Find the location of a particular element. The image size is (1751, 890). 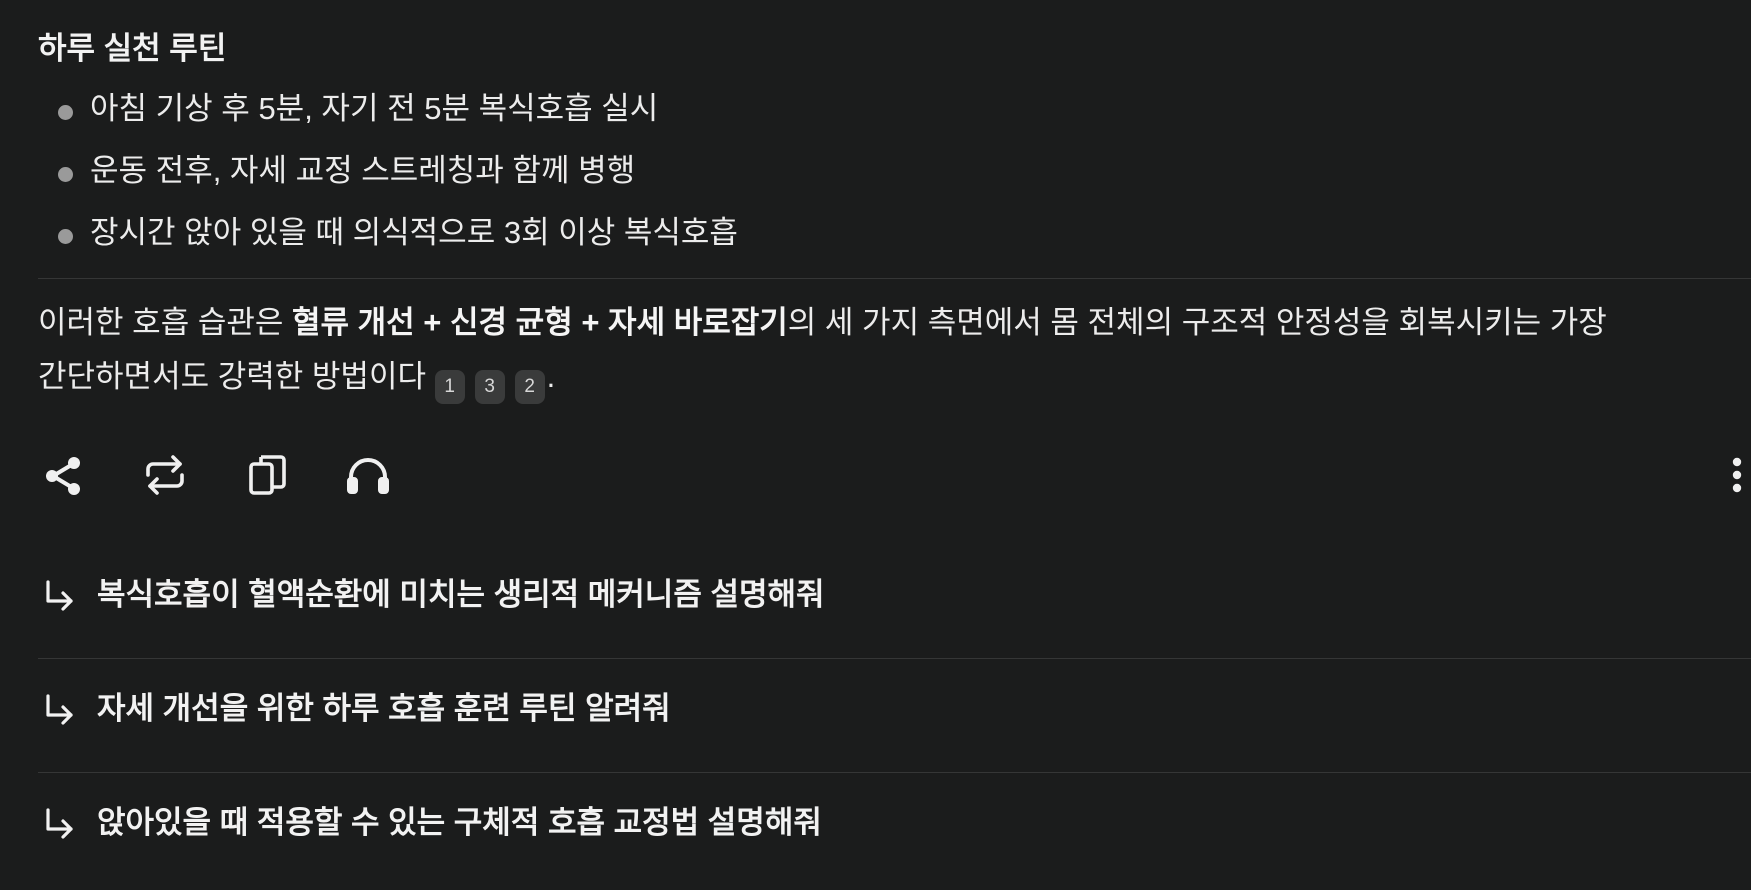

copy-icon is located at coordinates (267, 475).